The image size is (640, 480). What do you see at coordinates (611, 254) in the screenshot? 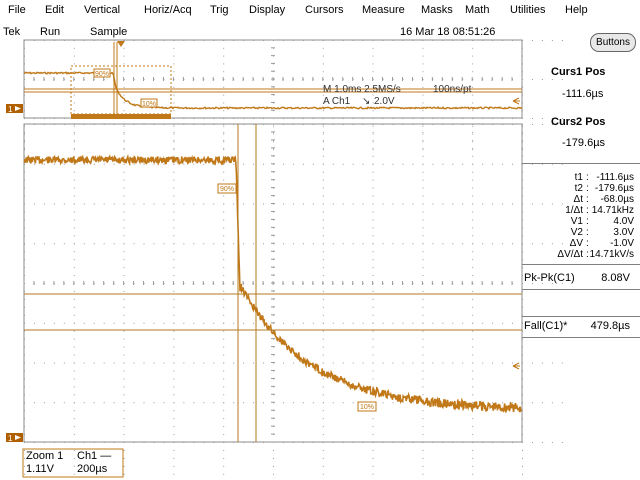
I see `cursor-readout-value: 14.71kV/s` at bounding box center [611, 254].